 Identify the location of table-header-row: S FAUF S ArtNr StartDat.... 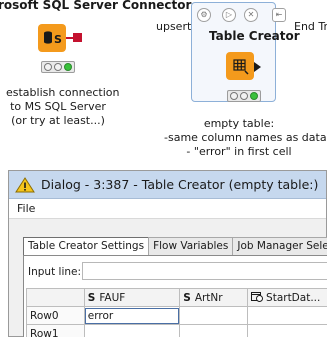
(176, 297).